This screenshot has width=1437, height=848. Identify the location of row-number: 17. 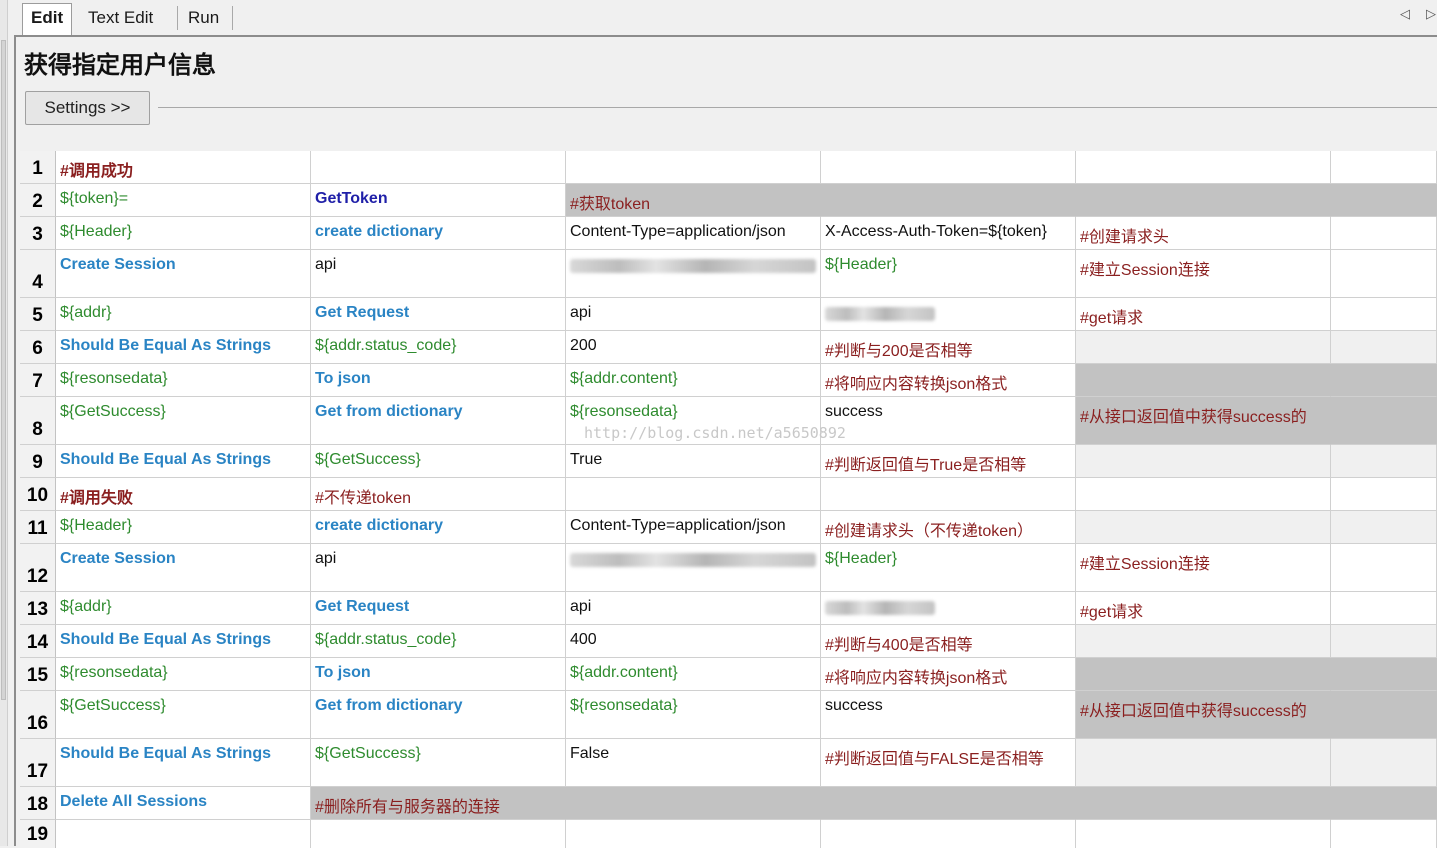
(38, 763).